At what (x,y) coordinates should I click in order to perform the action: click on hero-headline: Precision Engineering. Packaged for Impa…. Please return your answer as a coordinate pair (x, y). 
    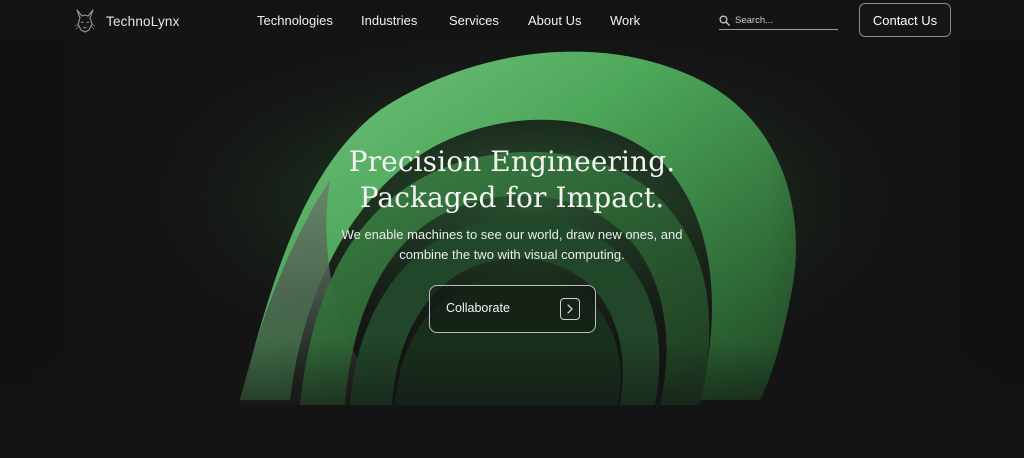
    Looking at the image, I should click on (512, 180).